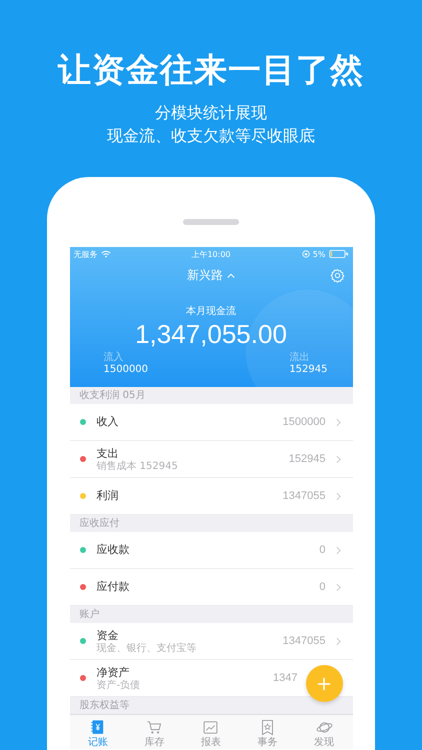 The height and width of the screenshot is (750, 422). I want to click on row-title: 应收款, so click(113, 550).